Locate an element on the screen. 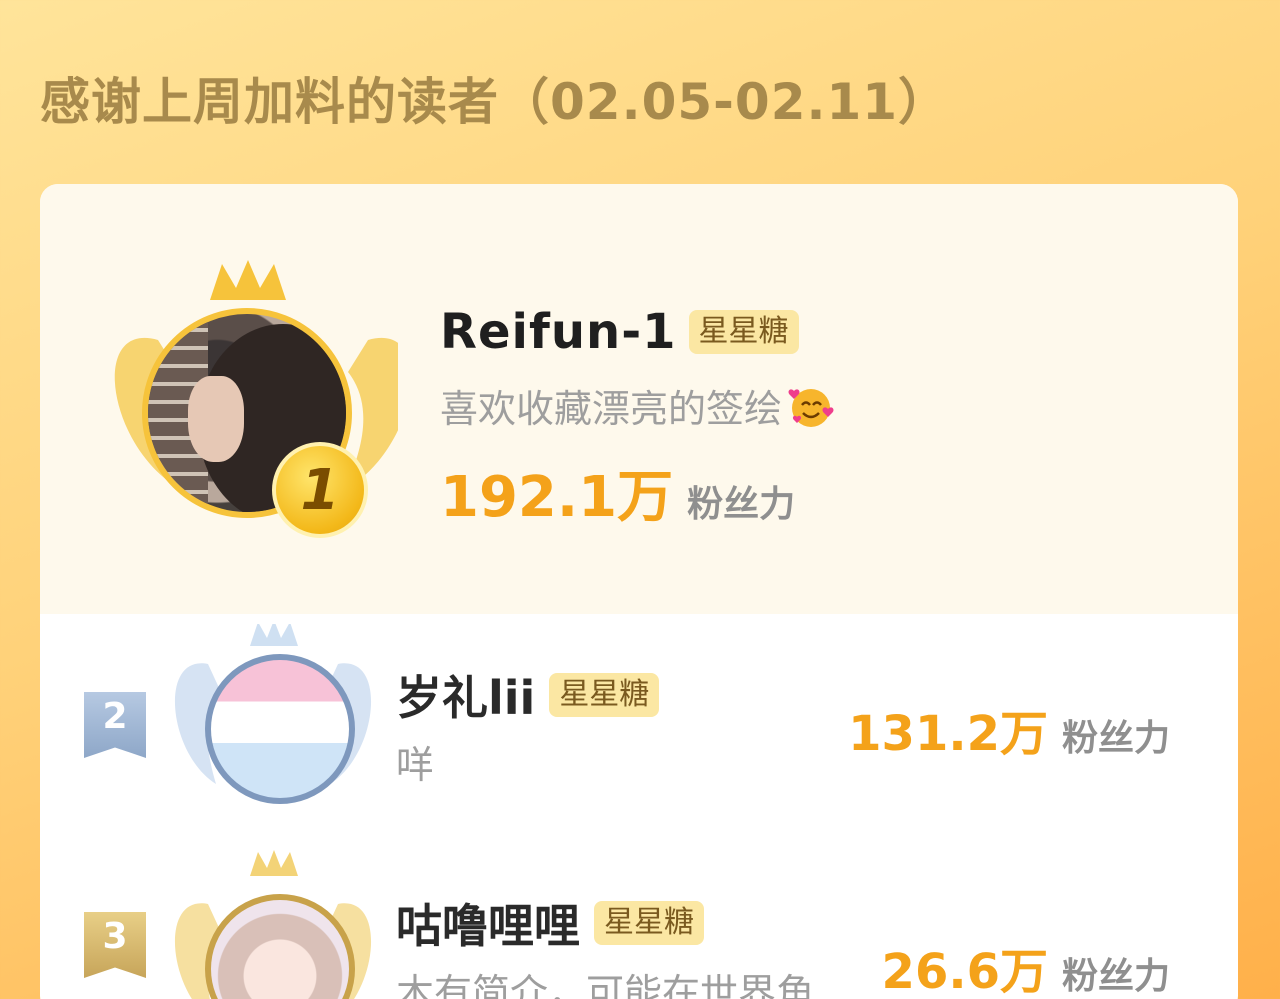  fan-power-score: 131.2万 粉丝力 is located at coordinates (1009, 729).